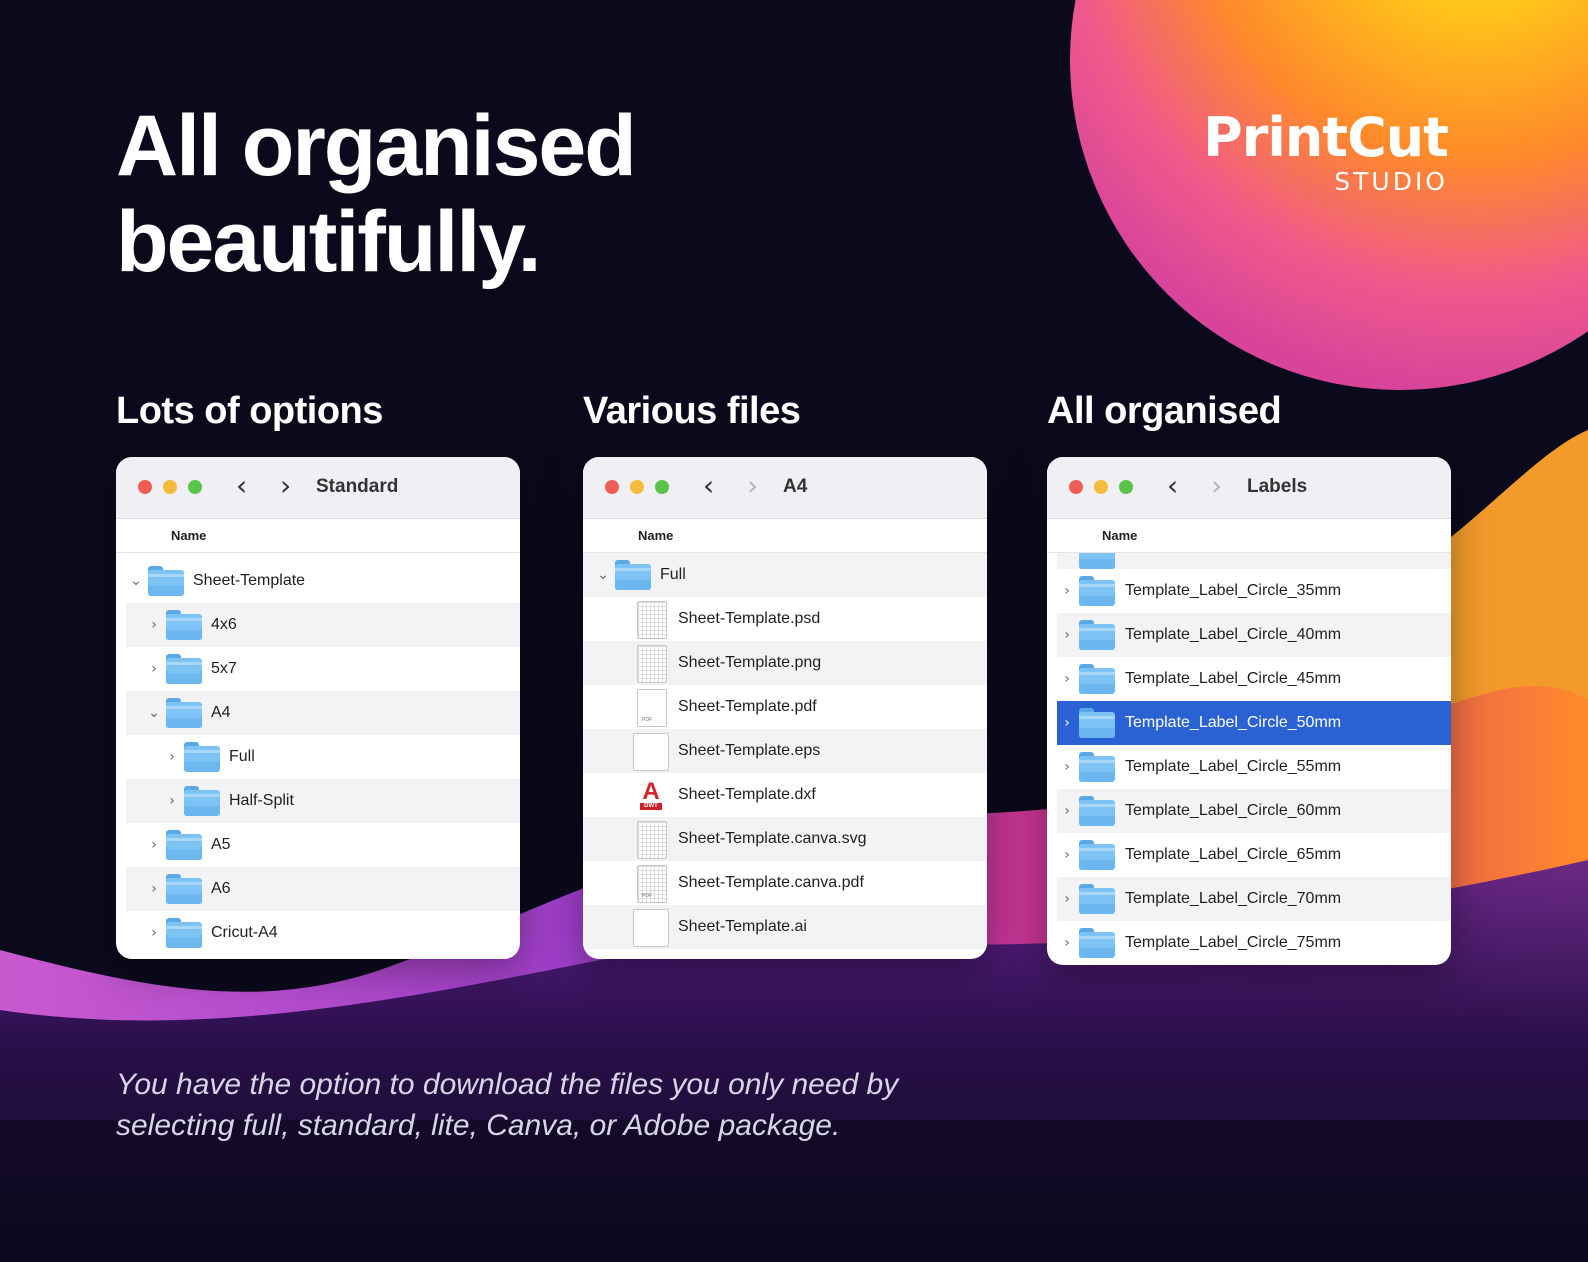 The width and height of the screenshot is (1588, 1262). Describe the element at coordinates (1249, 488) in the screenshot. I see `window-titlebar: ‹ › Labels` at that location.